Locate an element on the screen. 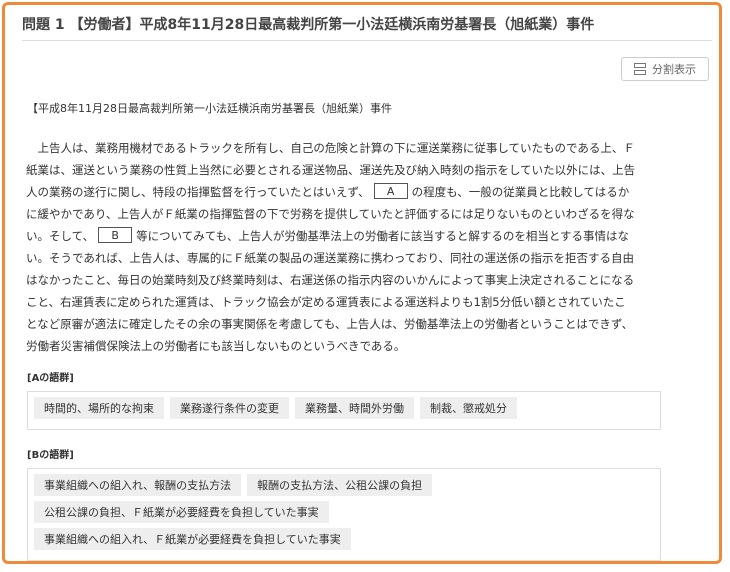  split-view-icon is located at coordinates (640, 69).